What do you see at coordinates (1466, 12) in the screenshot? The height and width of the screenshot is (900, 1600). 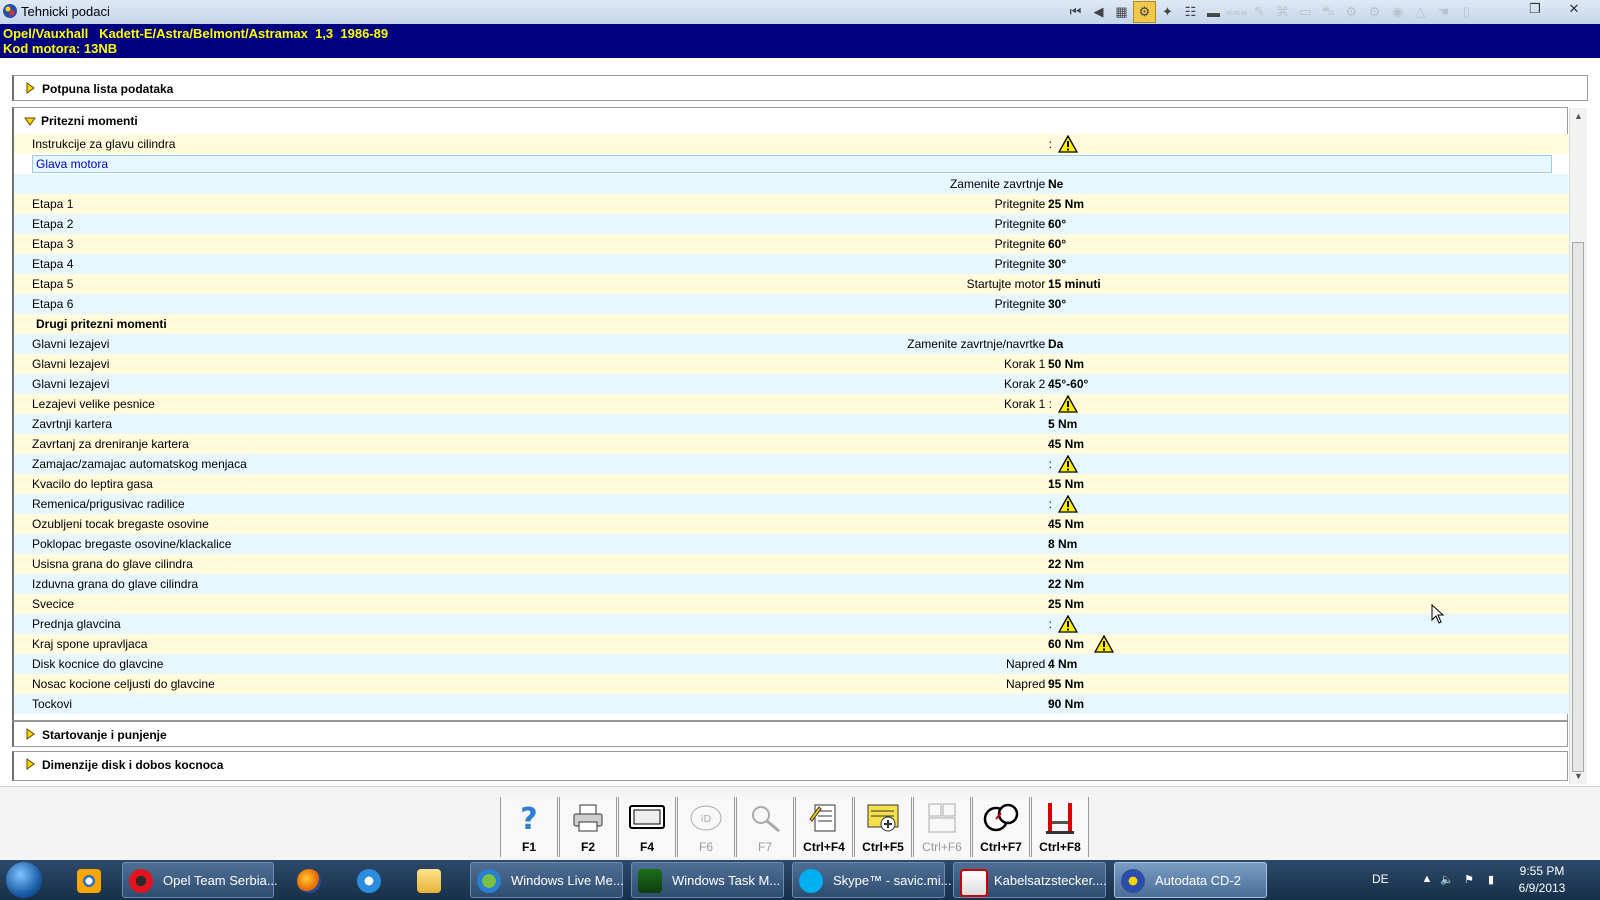 I see `clipboard-icon: ▯` at bounding box center [1466, 12].